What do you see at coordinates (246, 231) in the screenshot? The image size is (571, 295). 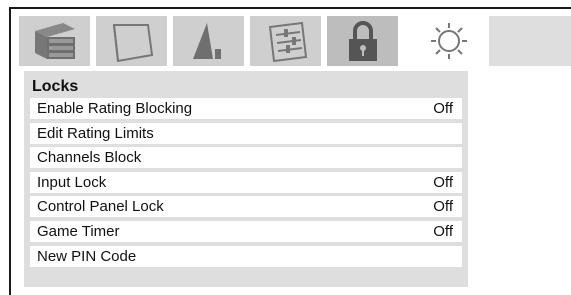 I see `menu-item-game-timer: Game Timer Off` at bounding box center [246, 231].